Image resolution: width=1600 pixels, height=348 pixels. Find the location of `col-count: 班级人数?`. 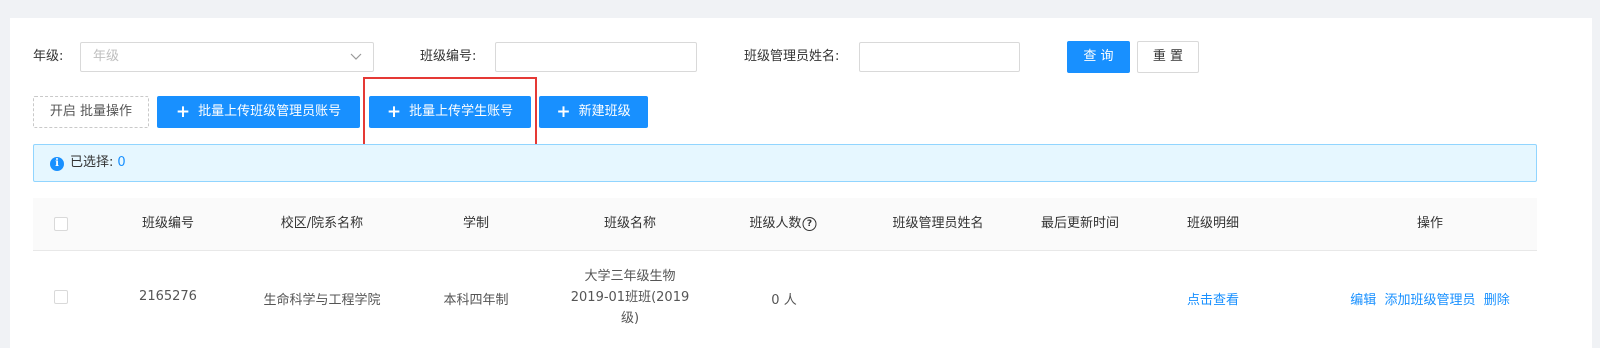

col-count: 班级人数? is located at coordinates (783, 224).